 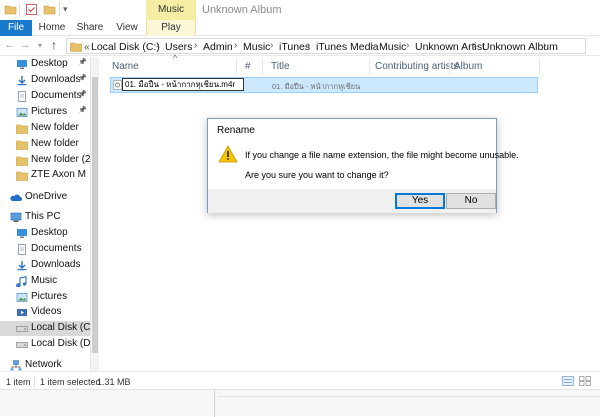 What do you see at coordinates (69, 9) in the screenshot?
I see `customize-quick-access-icon: ▾` at bounding box center [69, 9].